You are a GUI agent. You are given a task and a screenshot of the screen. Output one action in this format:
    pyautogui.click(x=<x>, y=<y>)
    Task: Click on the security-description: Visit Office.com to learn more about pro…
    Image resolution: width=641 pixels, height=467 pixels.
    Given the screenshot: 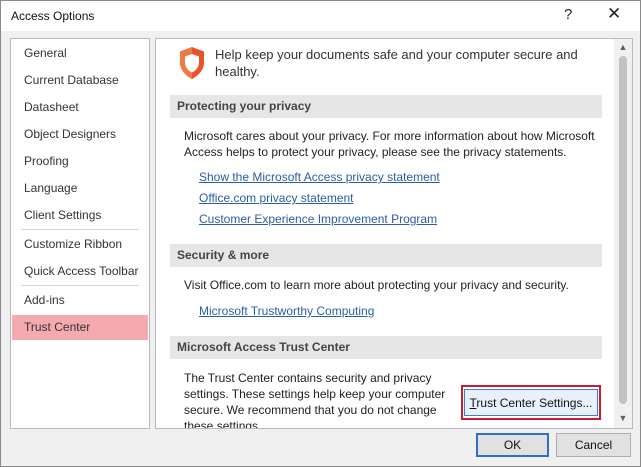 What is the action you would take?
    pyautogui.click(x=376, y=285)
    